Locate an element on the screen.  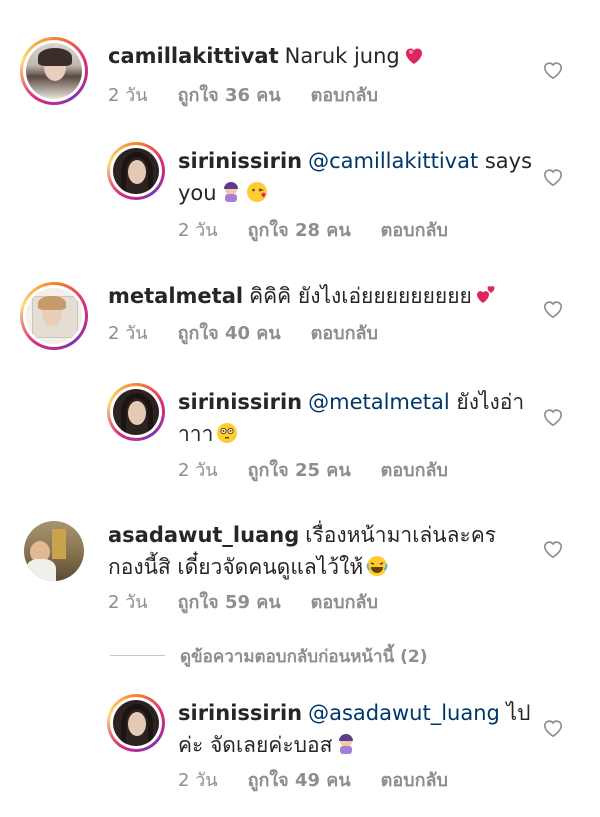
comment-body: camillakittivat Naruk jung is located at coordinates (267, 56).